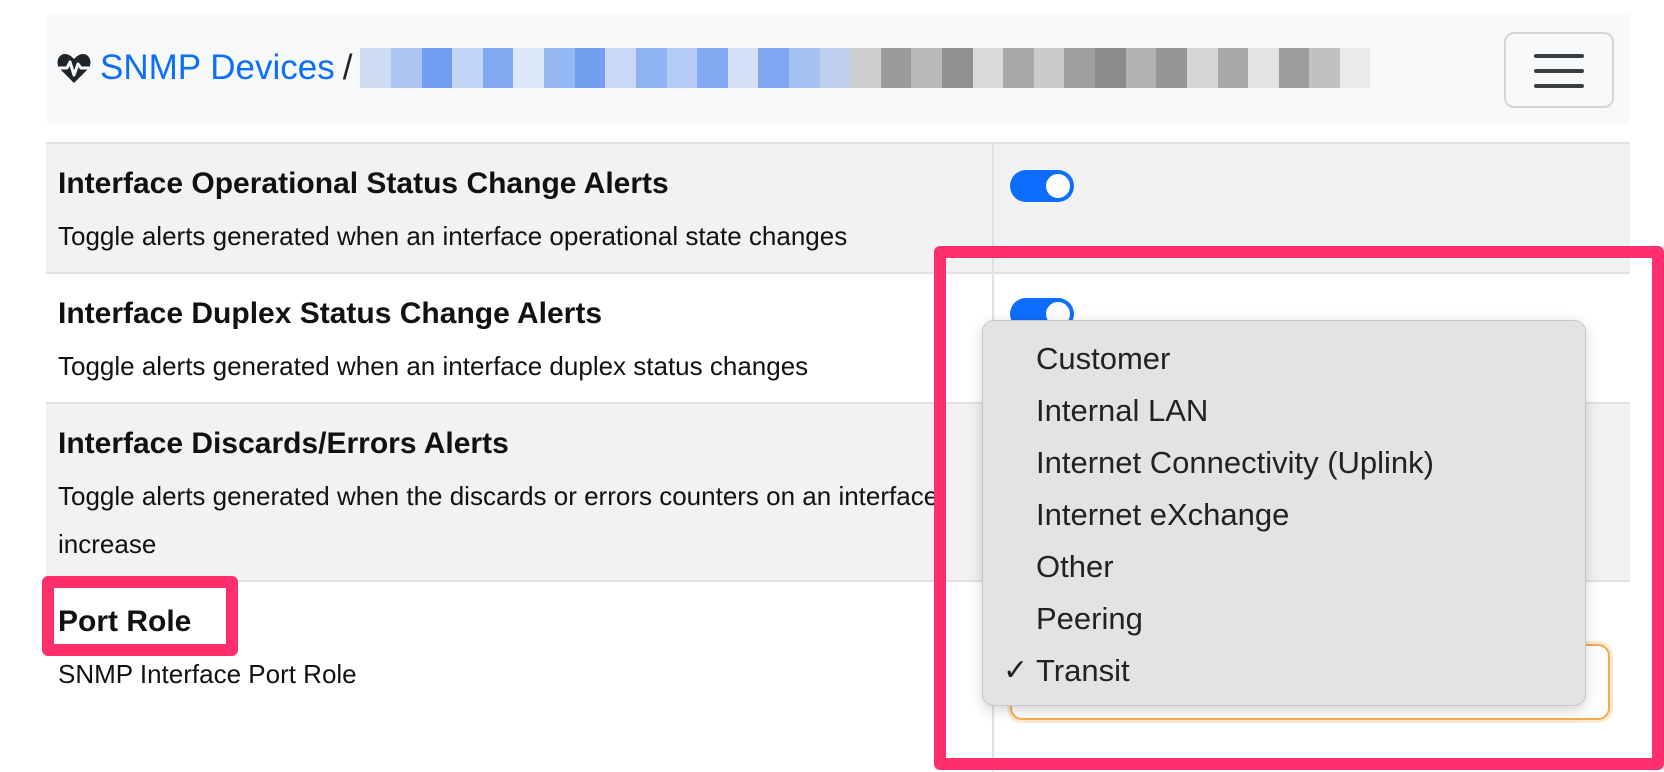  I want to click on menu-toggle-button, so click(1559, 70).